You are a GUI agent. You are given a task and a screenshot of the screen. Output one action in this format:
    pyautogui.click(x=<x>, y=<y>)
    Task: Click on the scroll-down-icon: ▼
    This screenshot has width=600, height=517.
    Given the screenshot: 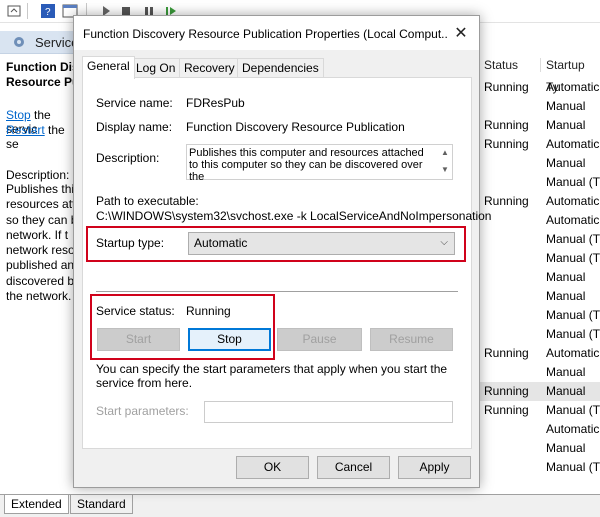 What is the action you would take?
    pyautogui.click(x=445, y=170)
    